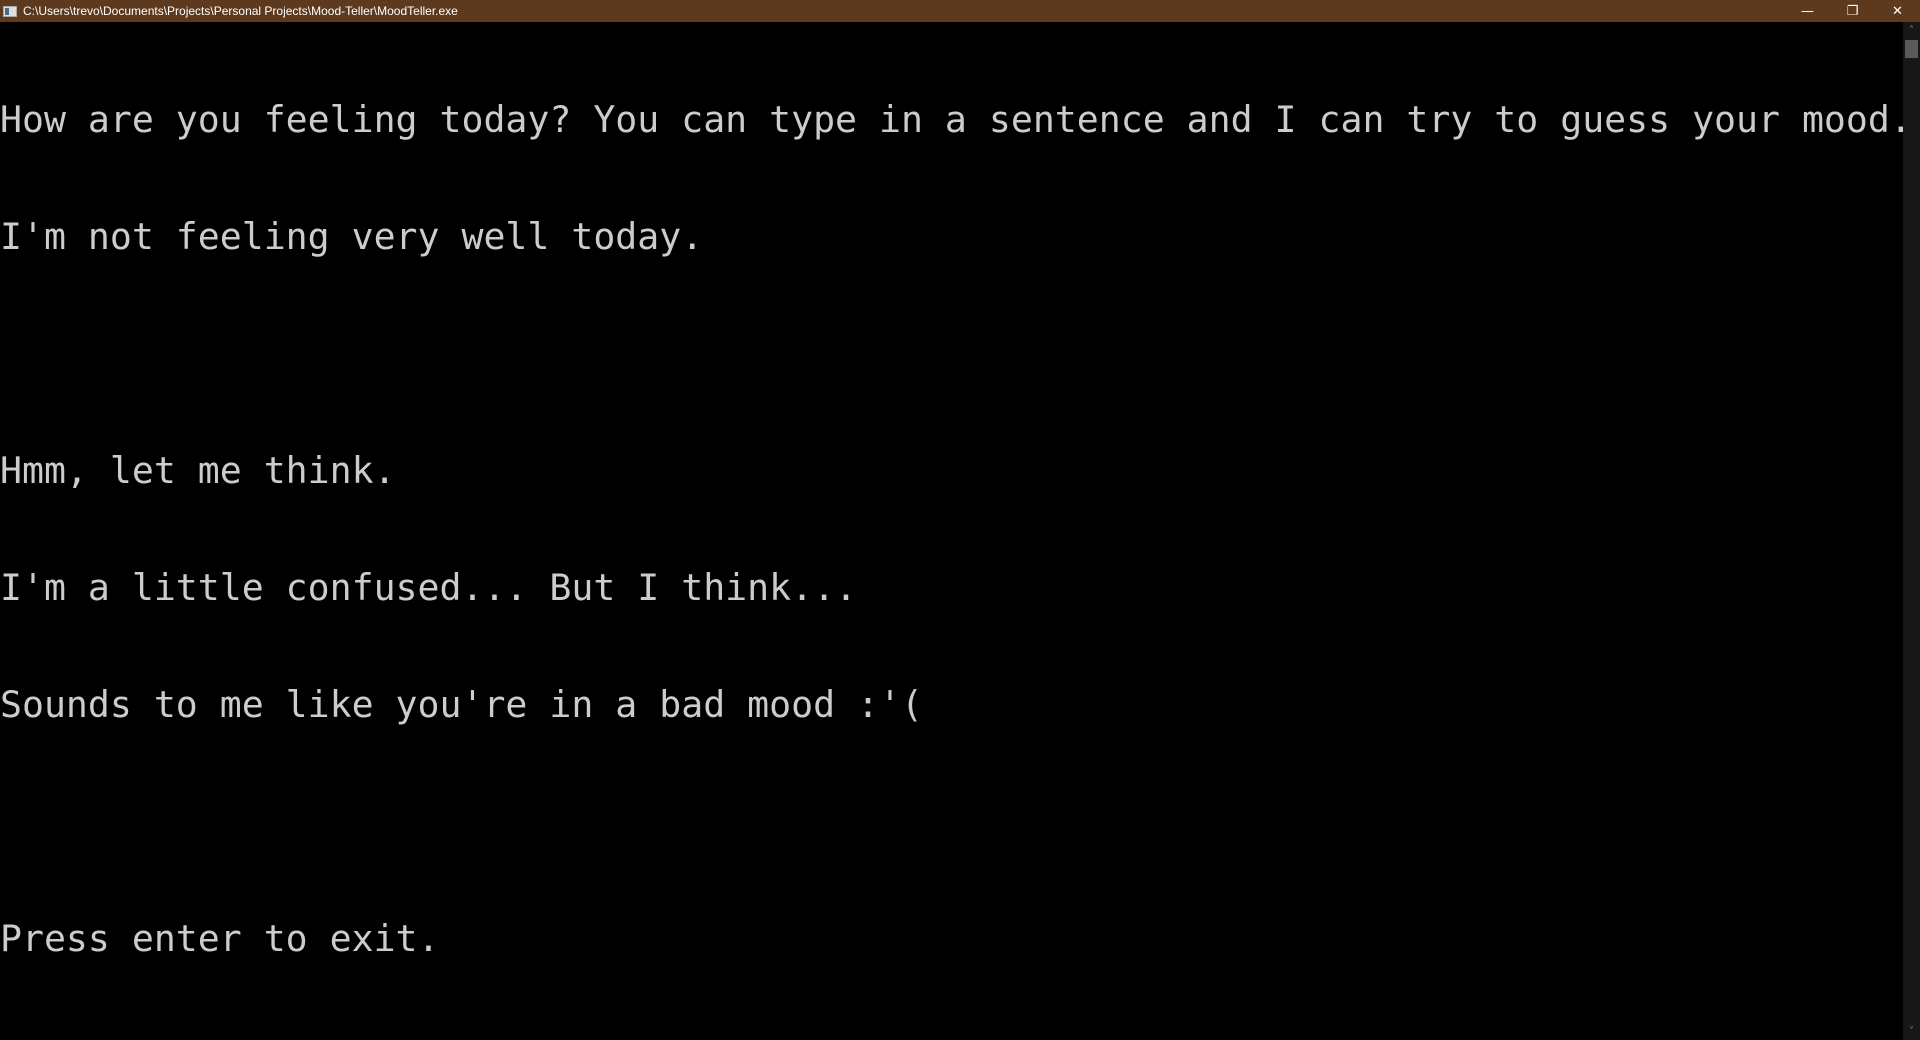 This screenshot has height=1040, width=1920. I want to click on minimize-button: —, so click(1807, 11).